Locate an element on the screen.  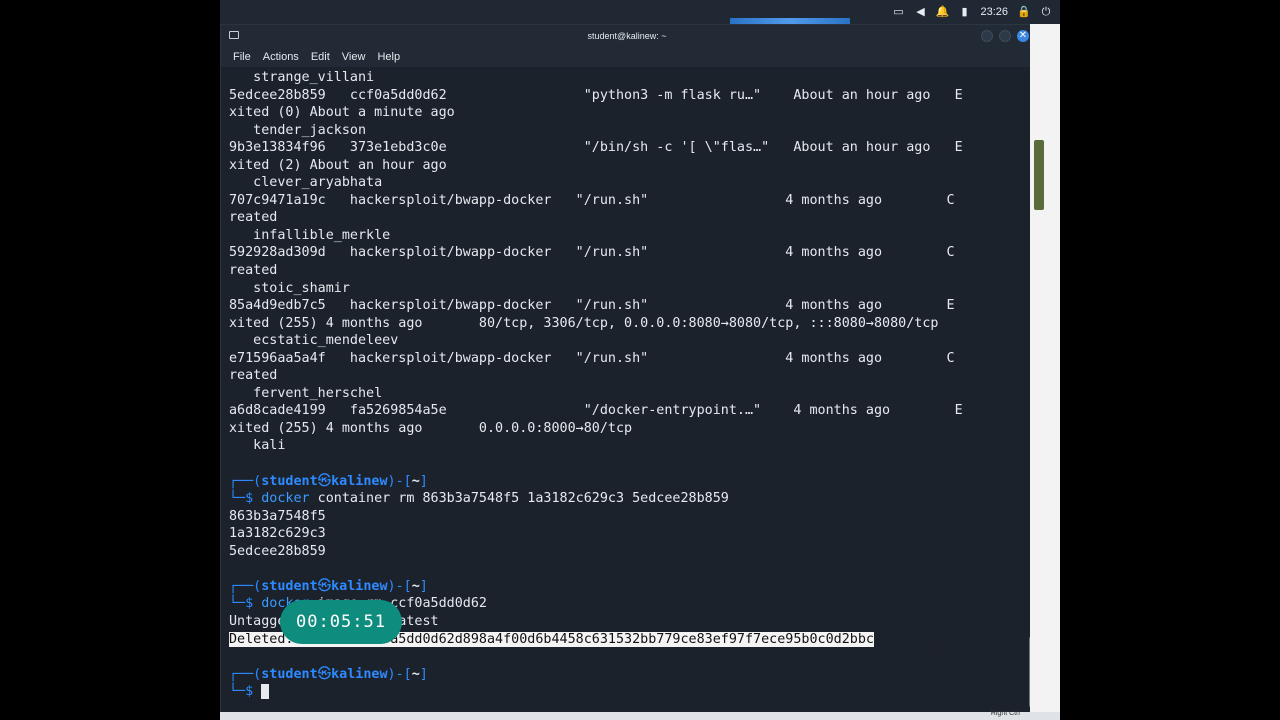
maximize-button is located at coordinates (1005, 36).